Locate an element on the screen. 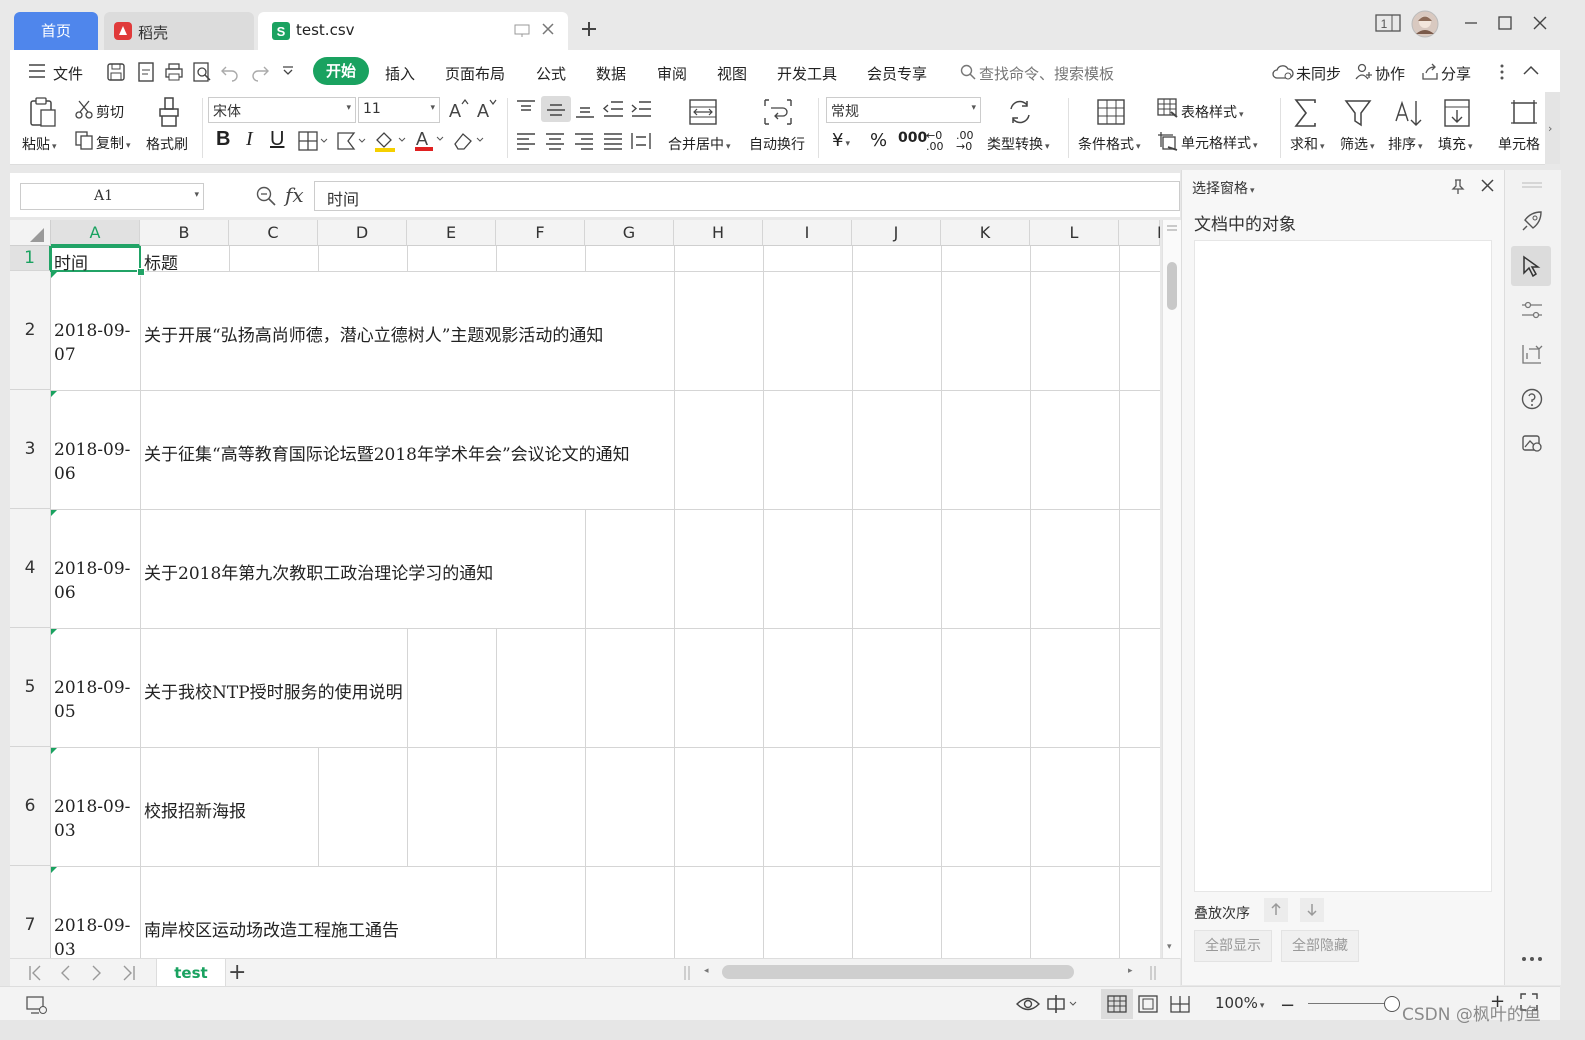  cell-a3-line1: 2018-09- is located at coordinates (92, 450).